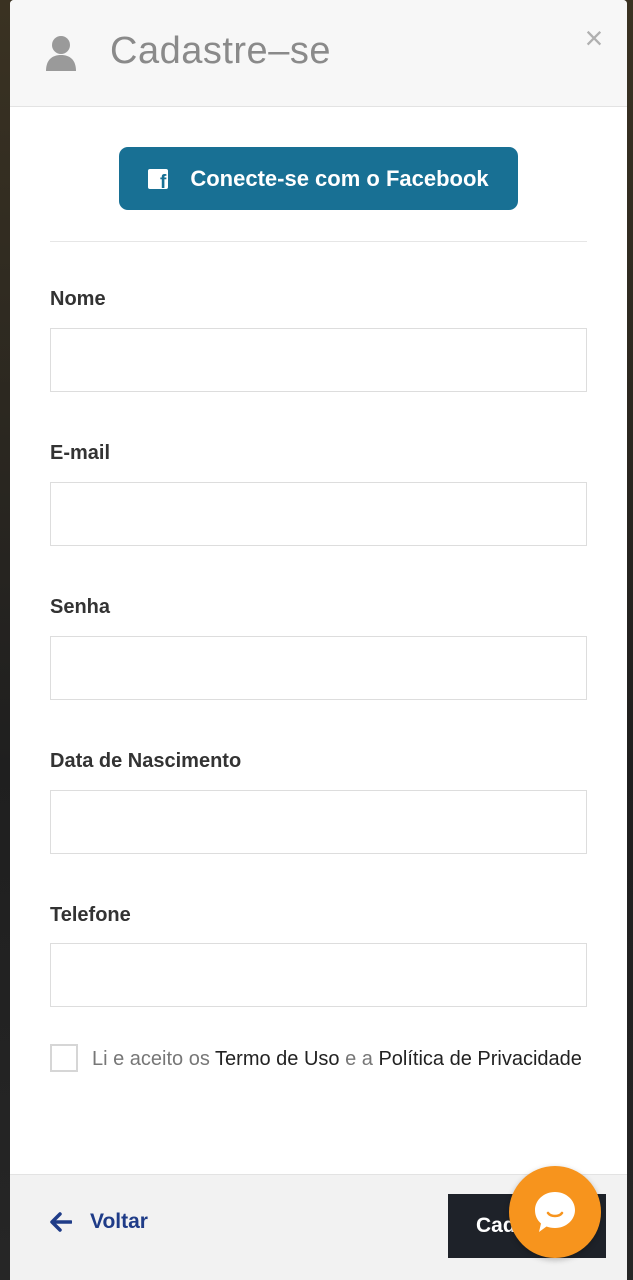 The image size is (633, 1280). Describe the element at coordinates (154, 1059) in the screenshot. I see `terms-prefix: Li e aceito os` at that location.